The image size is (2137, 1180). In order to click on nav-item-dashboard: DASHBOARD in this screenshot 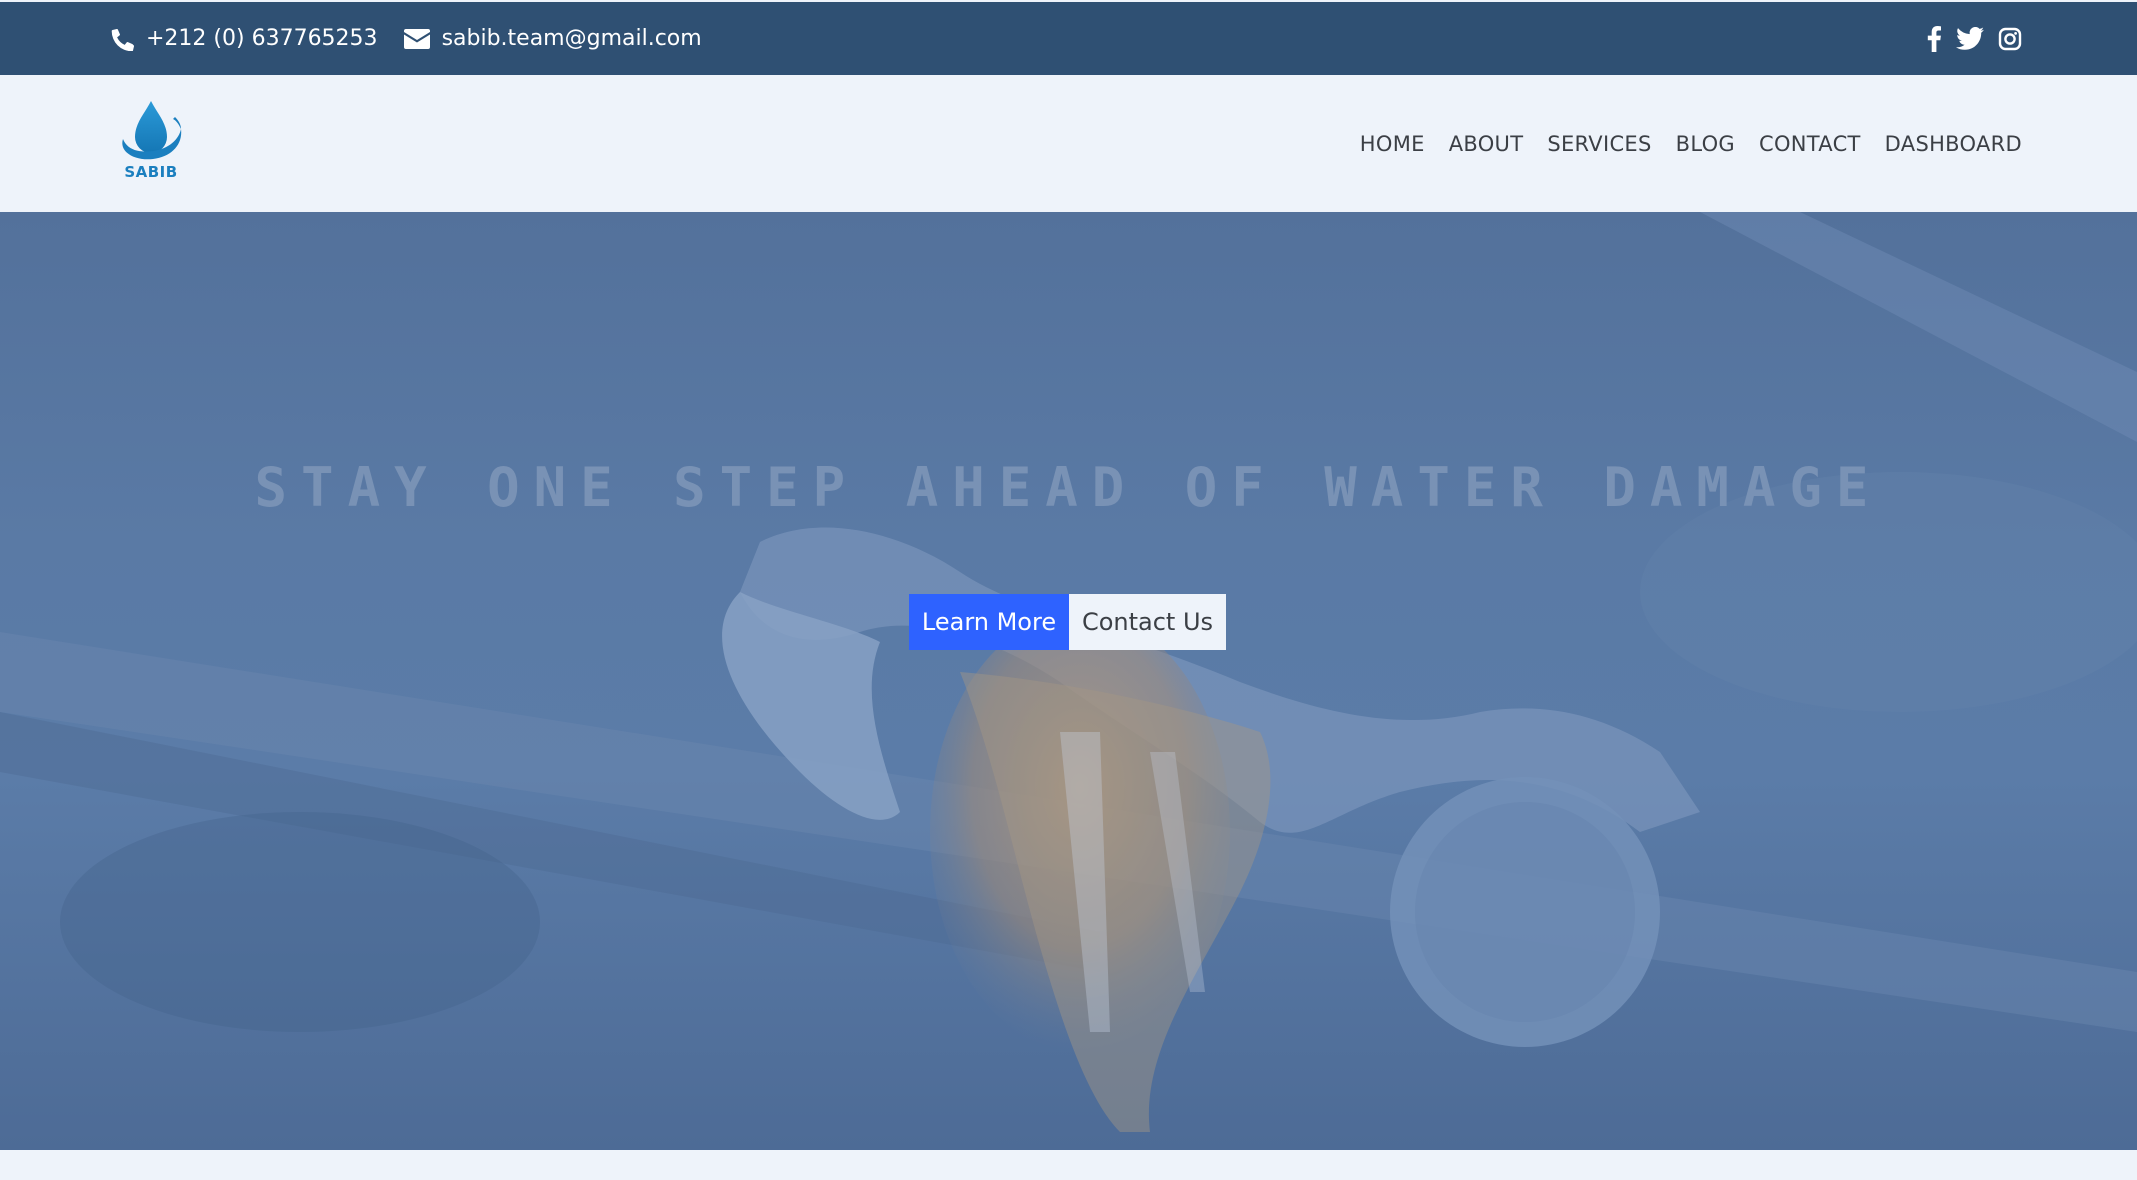, I will do `click(1953, 144)`.